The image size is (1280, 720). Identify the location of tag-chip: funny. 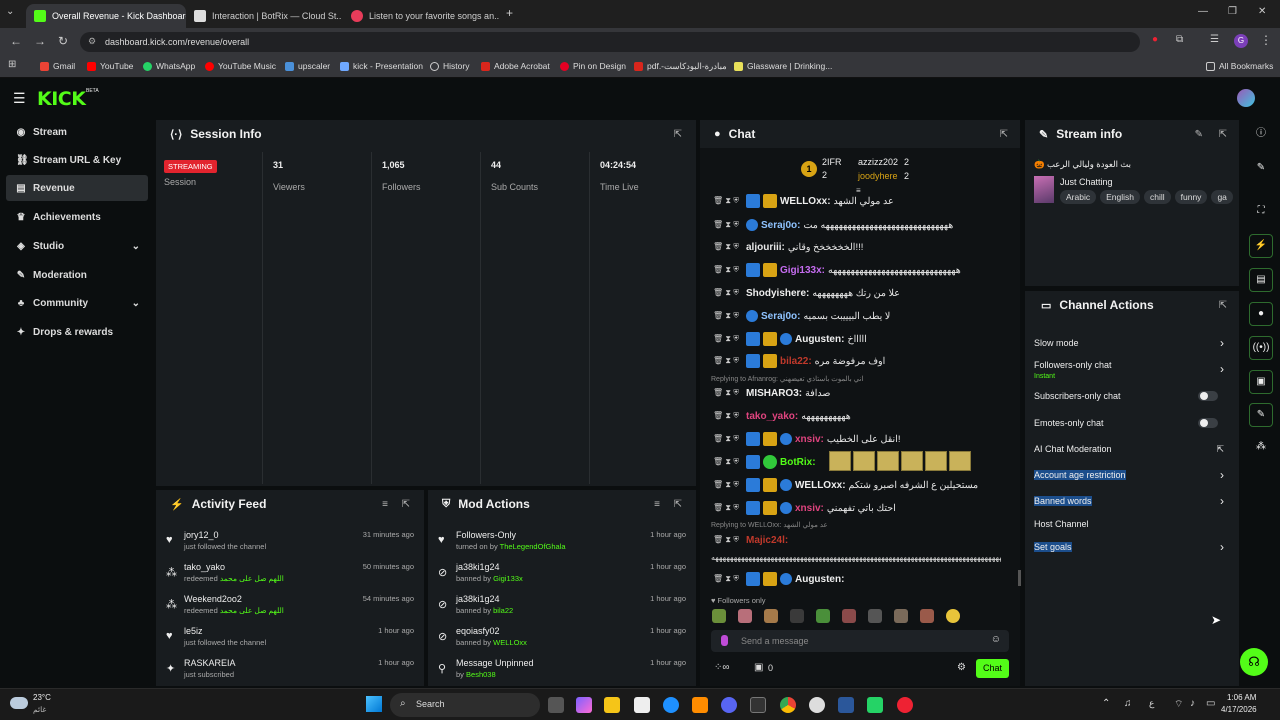
(1191, 197).